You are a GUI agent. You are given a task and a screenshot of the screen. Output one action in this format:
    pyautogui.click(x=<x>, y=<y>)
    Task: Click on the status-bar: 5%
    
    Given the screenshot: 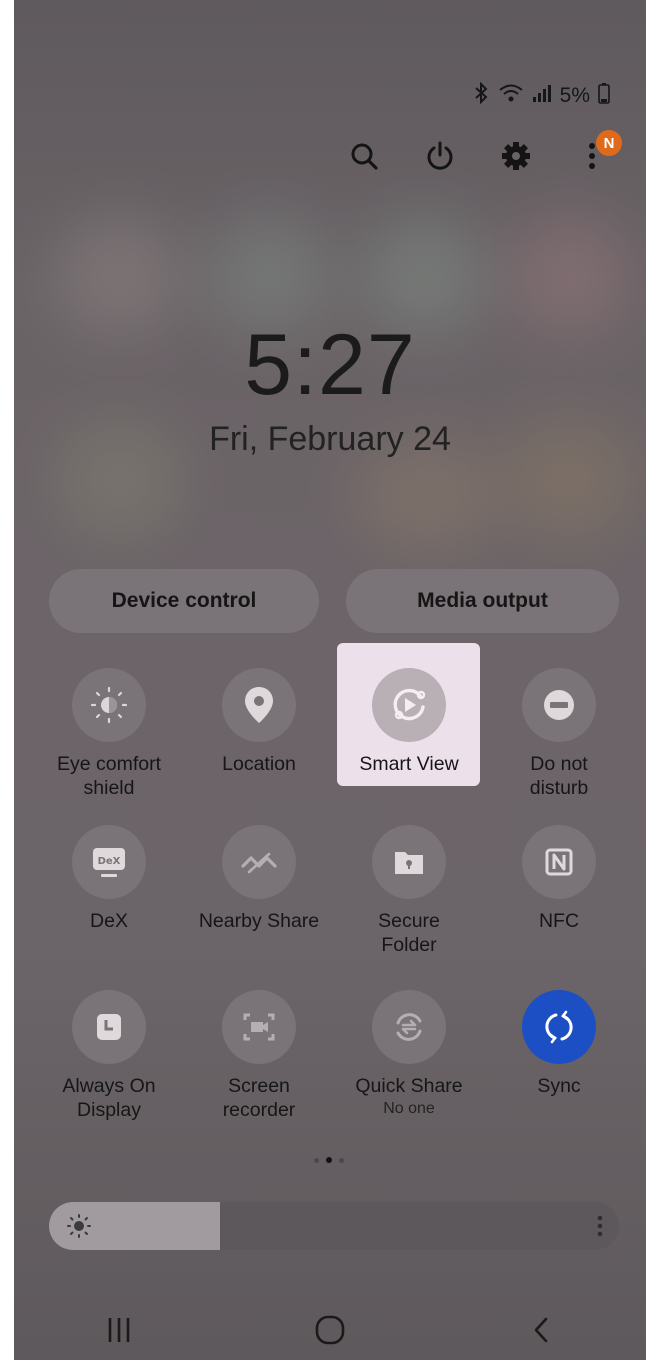 What is the action you would take?
    pyautogui.click(x=541, y=95)
    